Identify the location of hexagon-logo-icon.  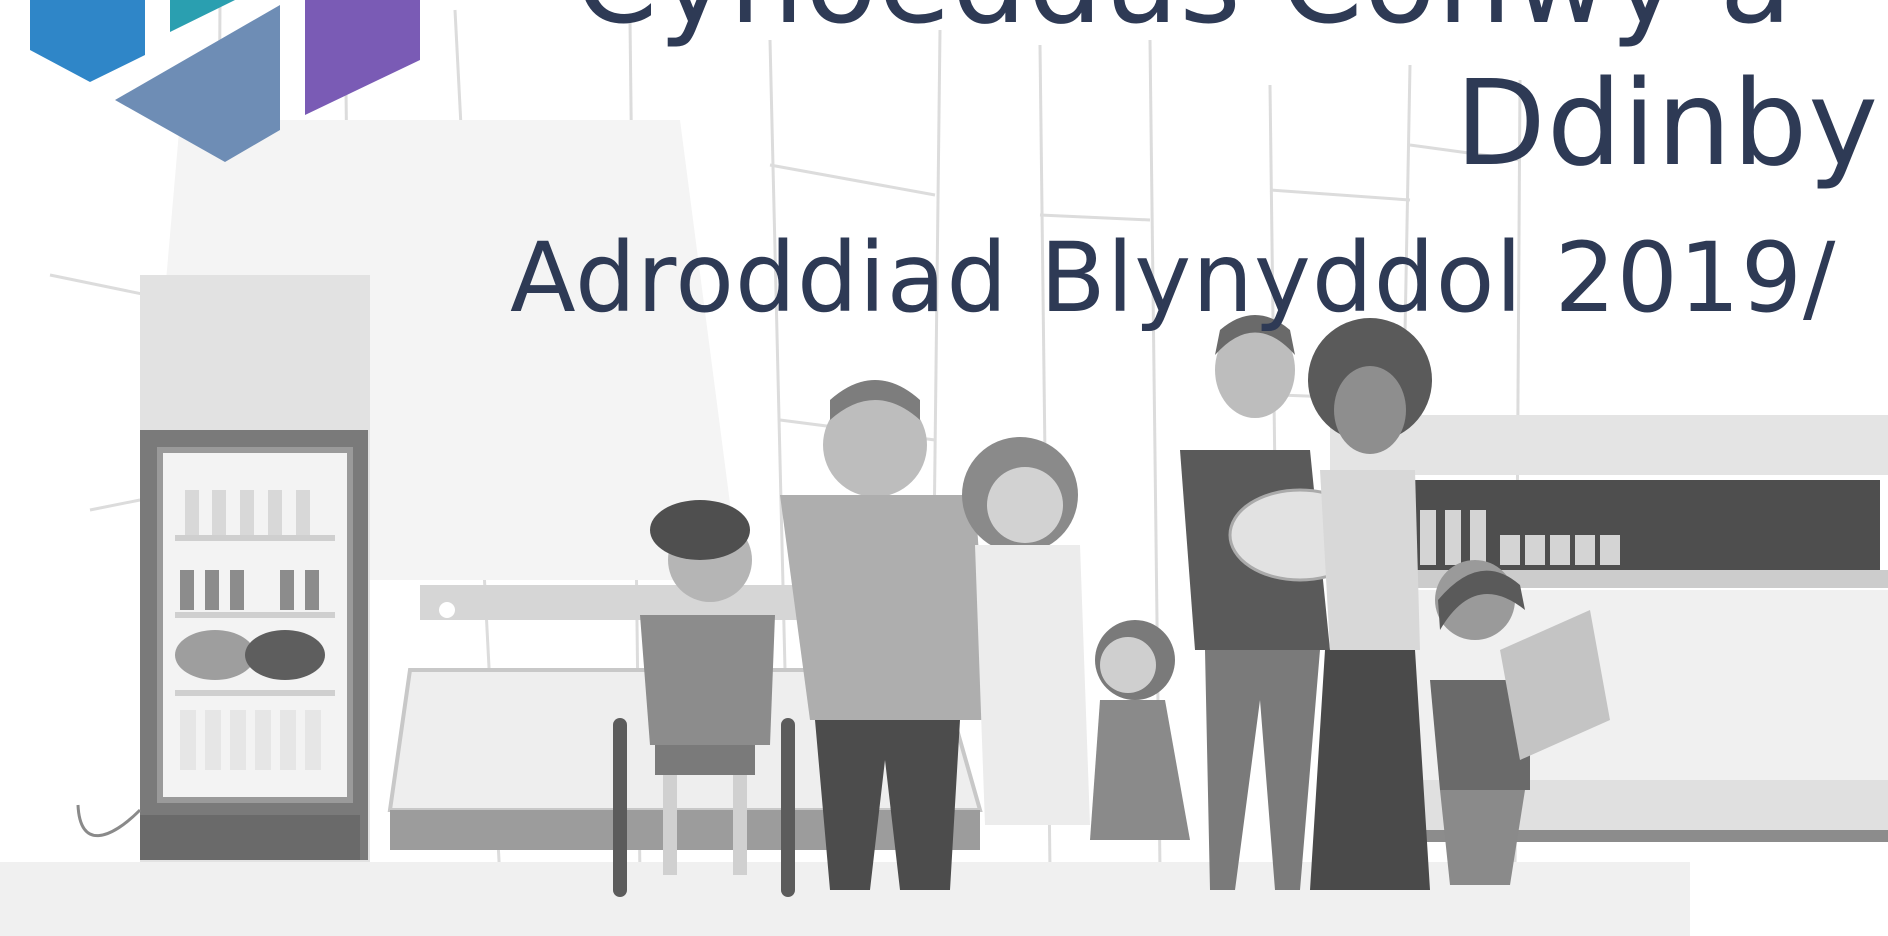
(225, 81).